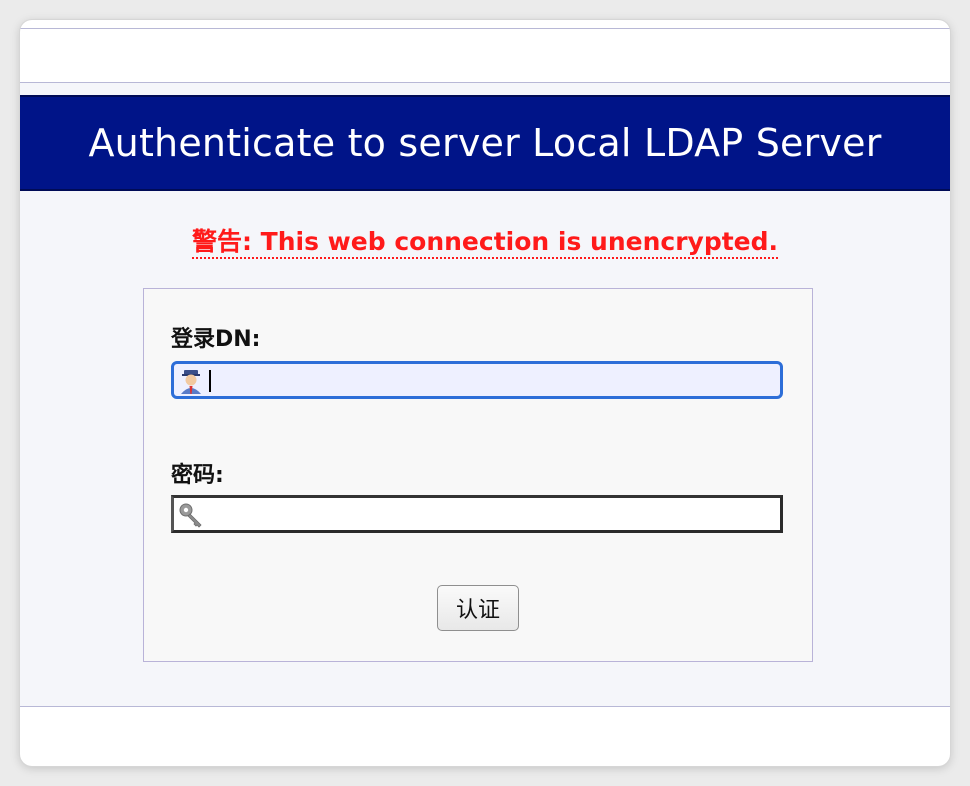  Describe the element at coordinates (197, 475) in the screenshot. I see `password-label: 密码:` at that location.